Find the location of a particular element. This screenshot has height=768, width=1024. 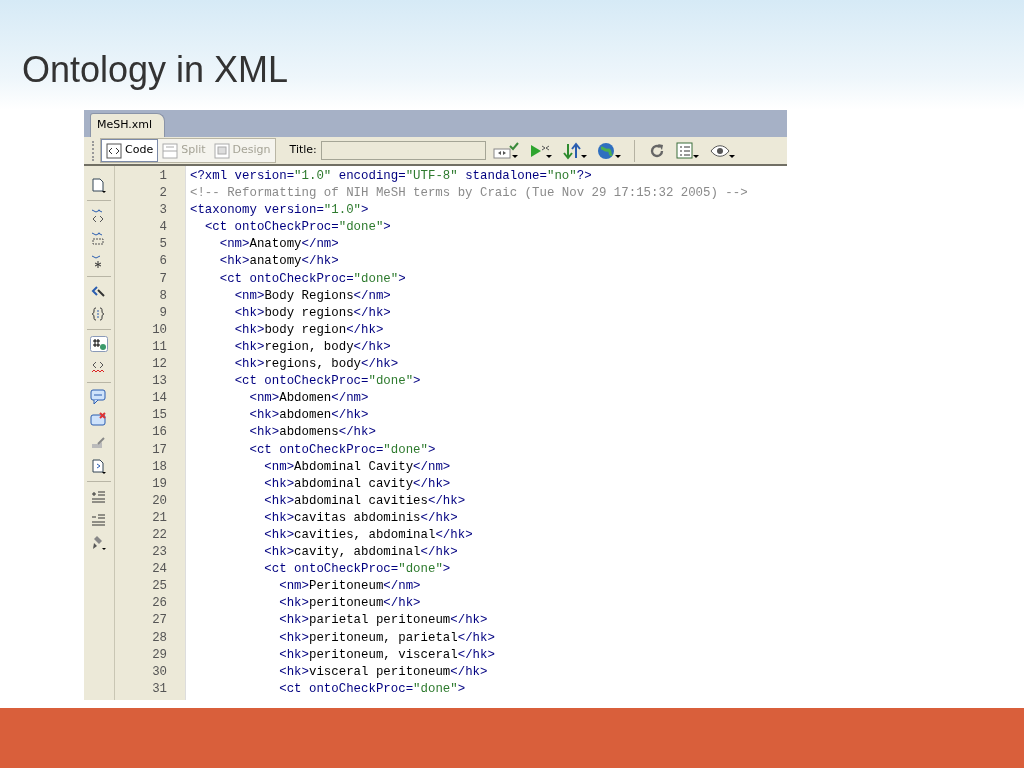

indent-icon is located at coordinates (99, 496).